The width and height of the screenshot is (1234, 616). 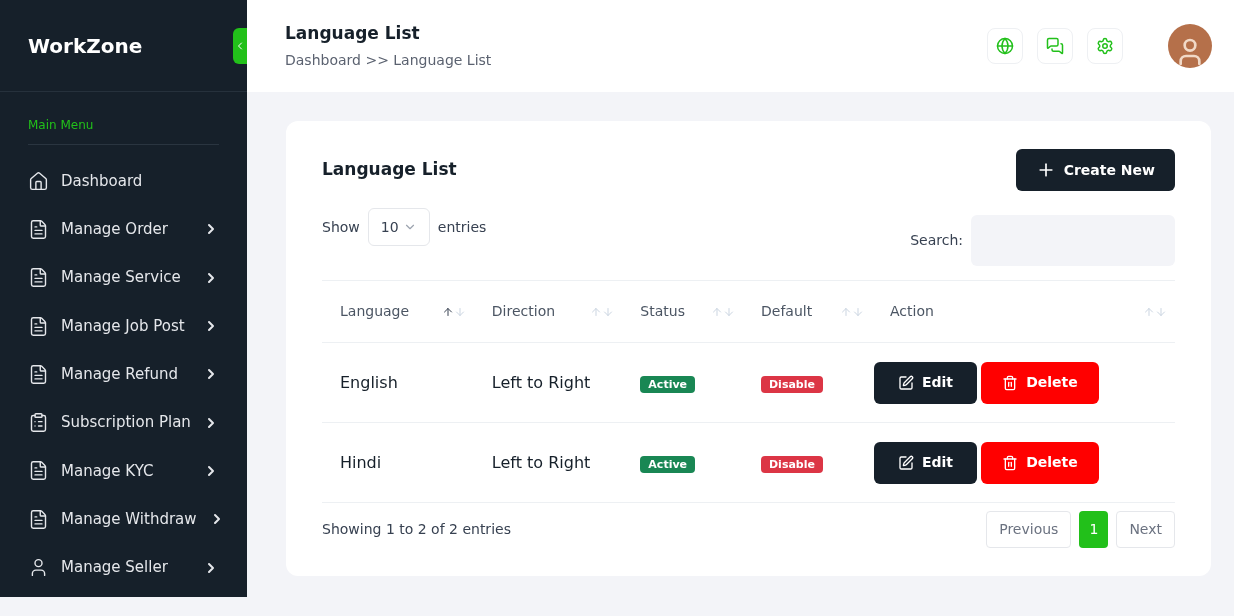 What do you see at coordinates (389, 170) in the screenshot?
I see `card-title: Language List` at bounding box center [389, 170].